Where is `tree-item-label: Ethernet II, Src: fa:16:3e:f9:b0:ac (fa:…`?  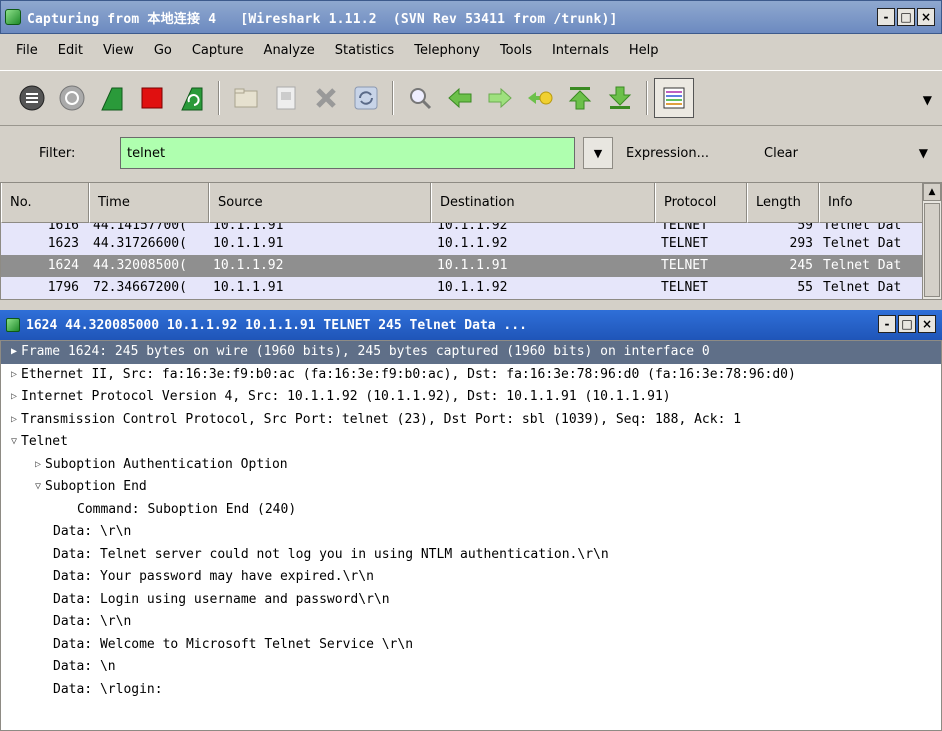 tree-item-label: Ethernet II, Src: fa:16:3e:f9:b0:ac (fa:… is located at coordinates (408, 374).